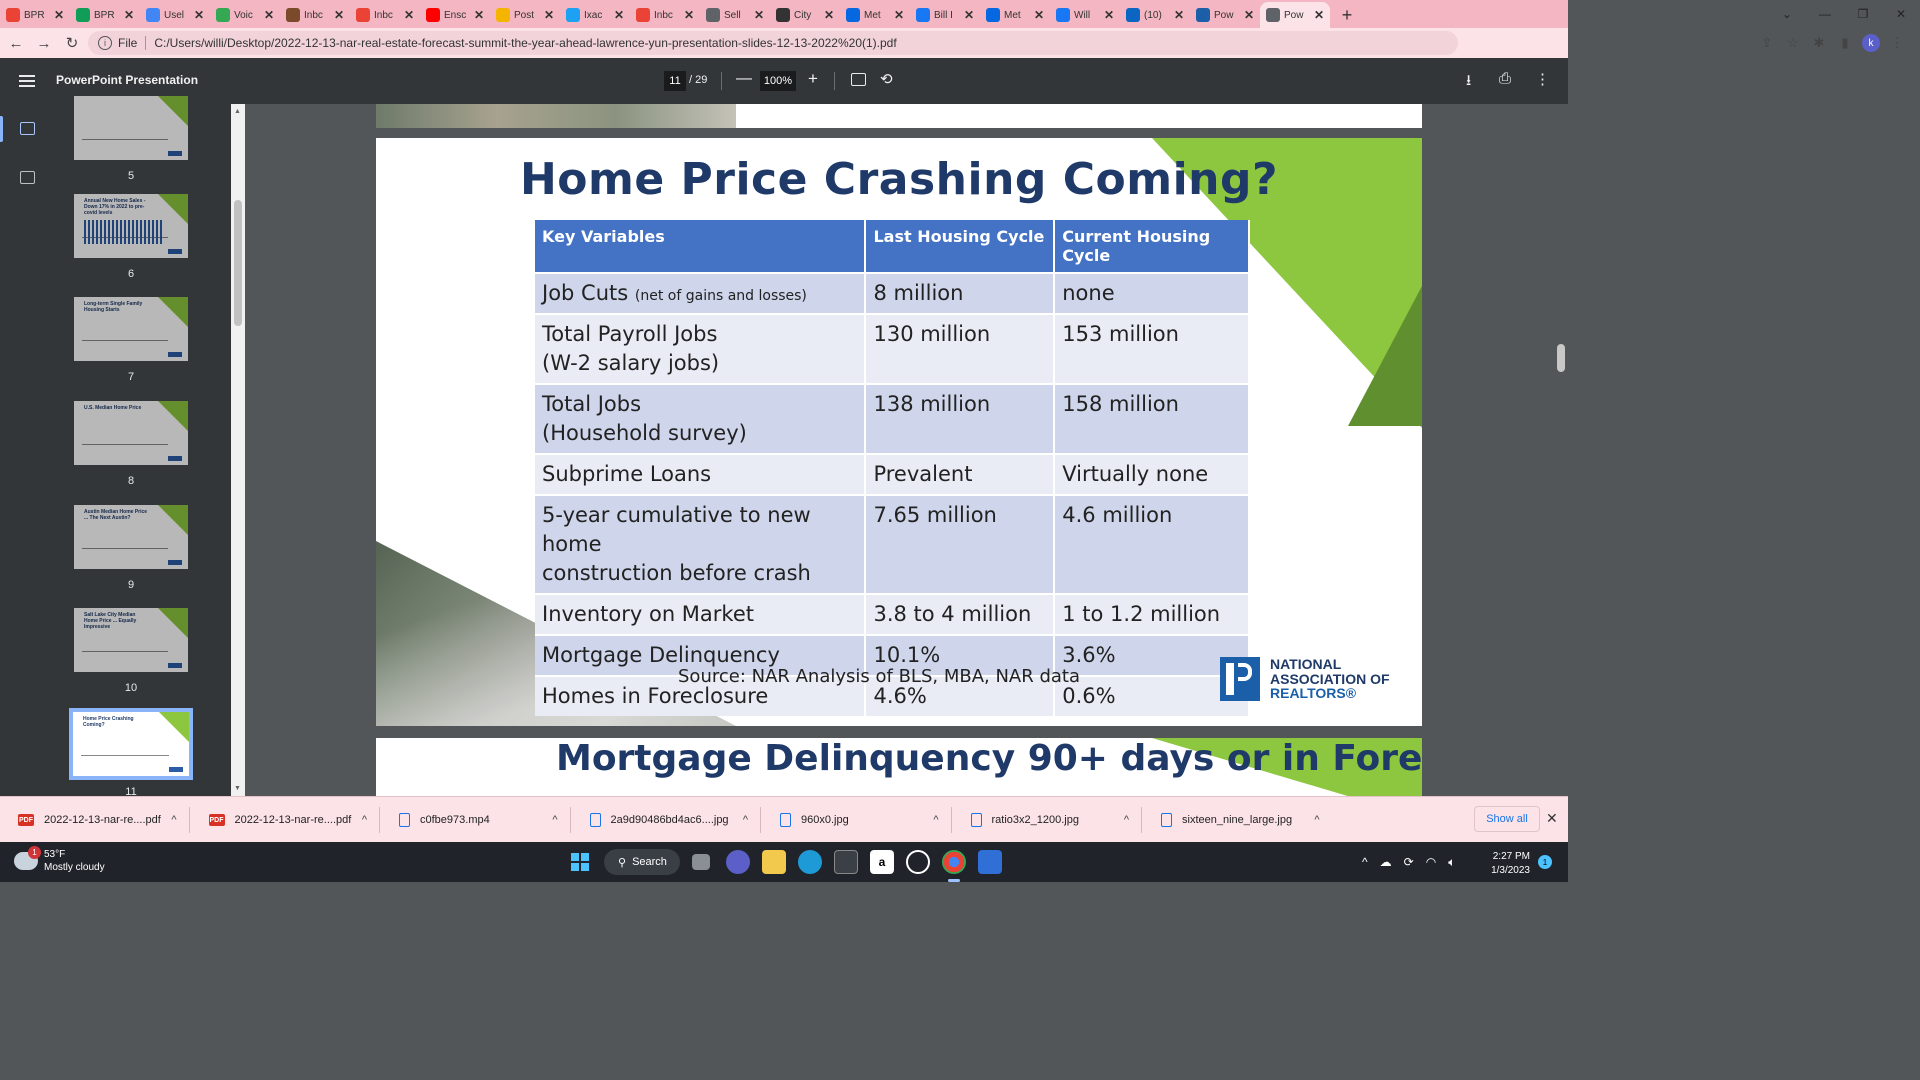 The height and width of the screenshot is (1080, 1920). I want to click on document-scrollbar, so click(1561, 450).